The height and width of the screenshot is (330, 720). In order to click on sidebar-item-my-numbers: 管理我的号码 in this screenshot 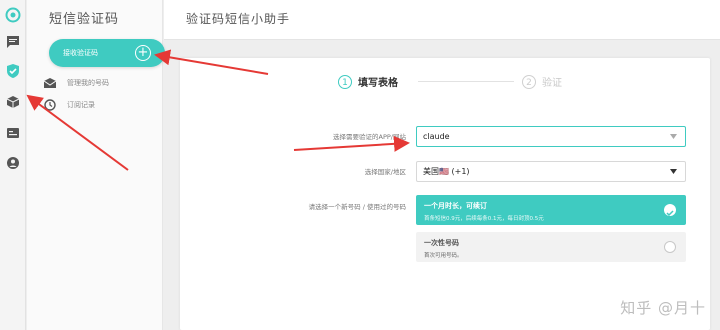, I will do `click(76, 83)`.